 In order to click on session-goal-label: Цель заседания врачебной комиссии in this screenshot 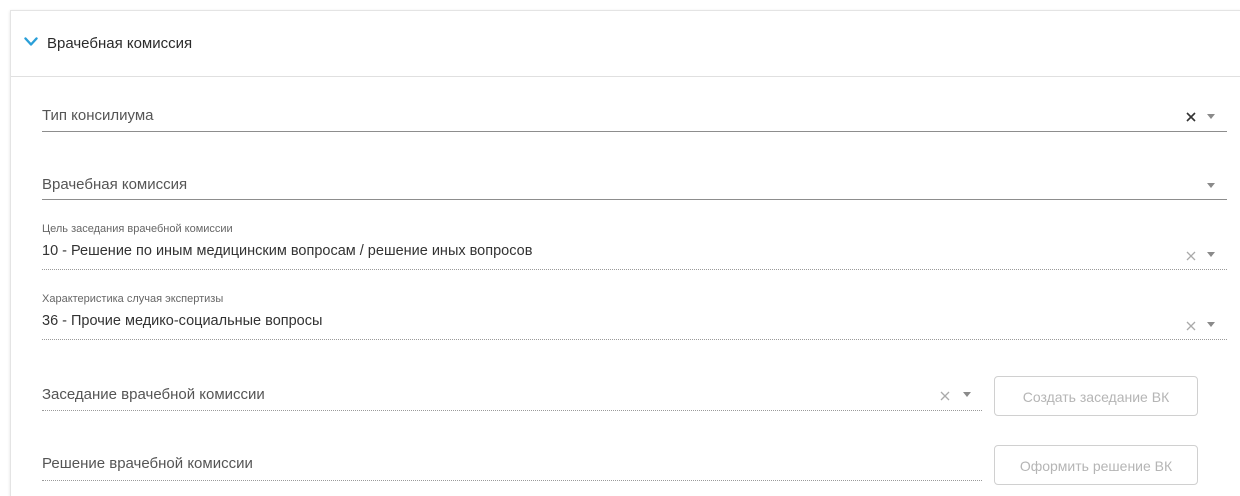, I will do `click(137, 229)`.